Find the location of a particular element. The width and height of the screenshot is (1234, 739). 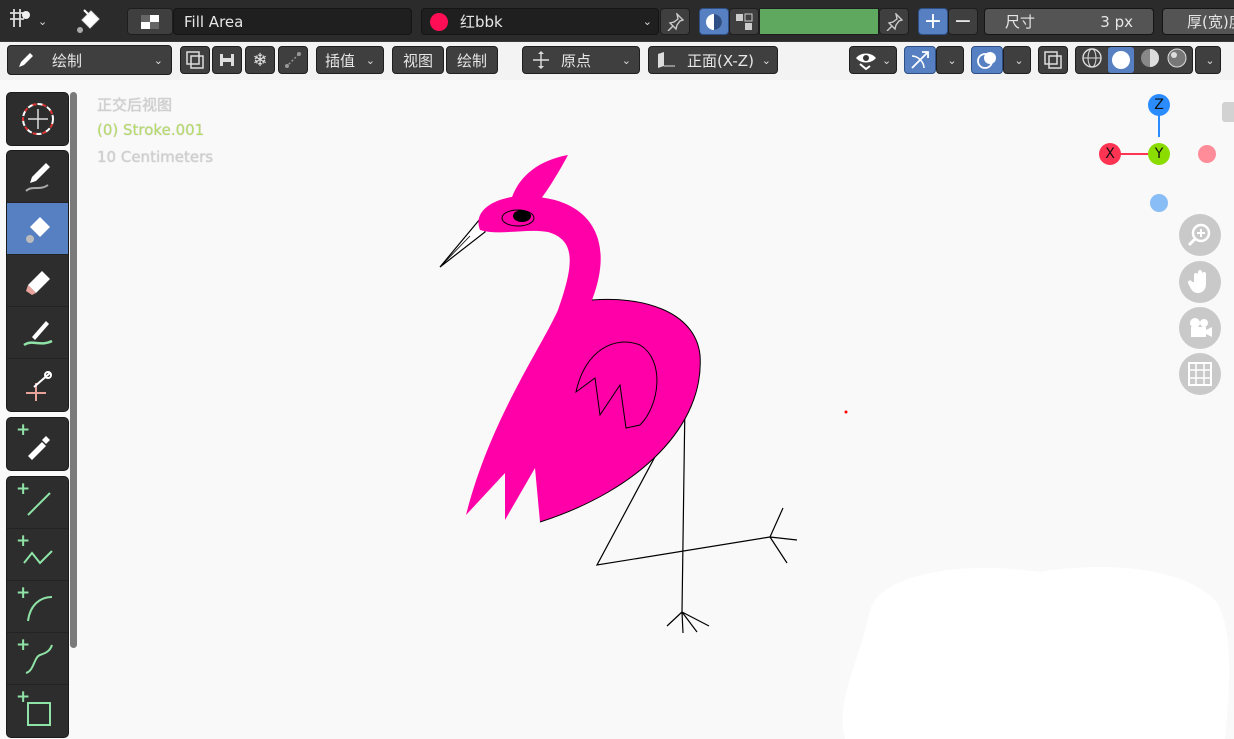

wireframe-shading-icon is located at coordinates (1092, 60).